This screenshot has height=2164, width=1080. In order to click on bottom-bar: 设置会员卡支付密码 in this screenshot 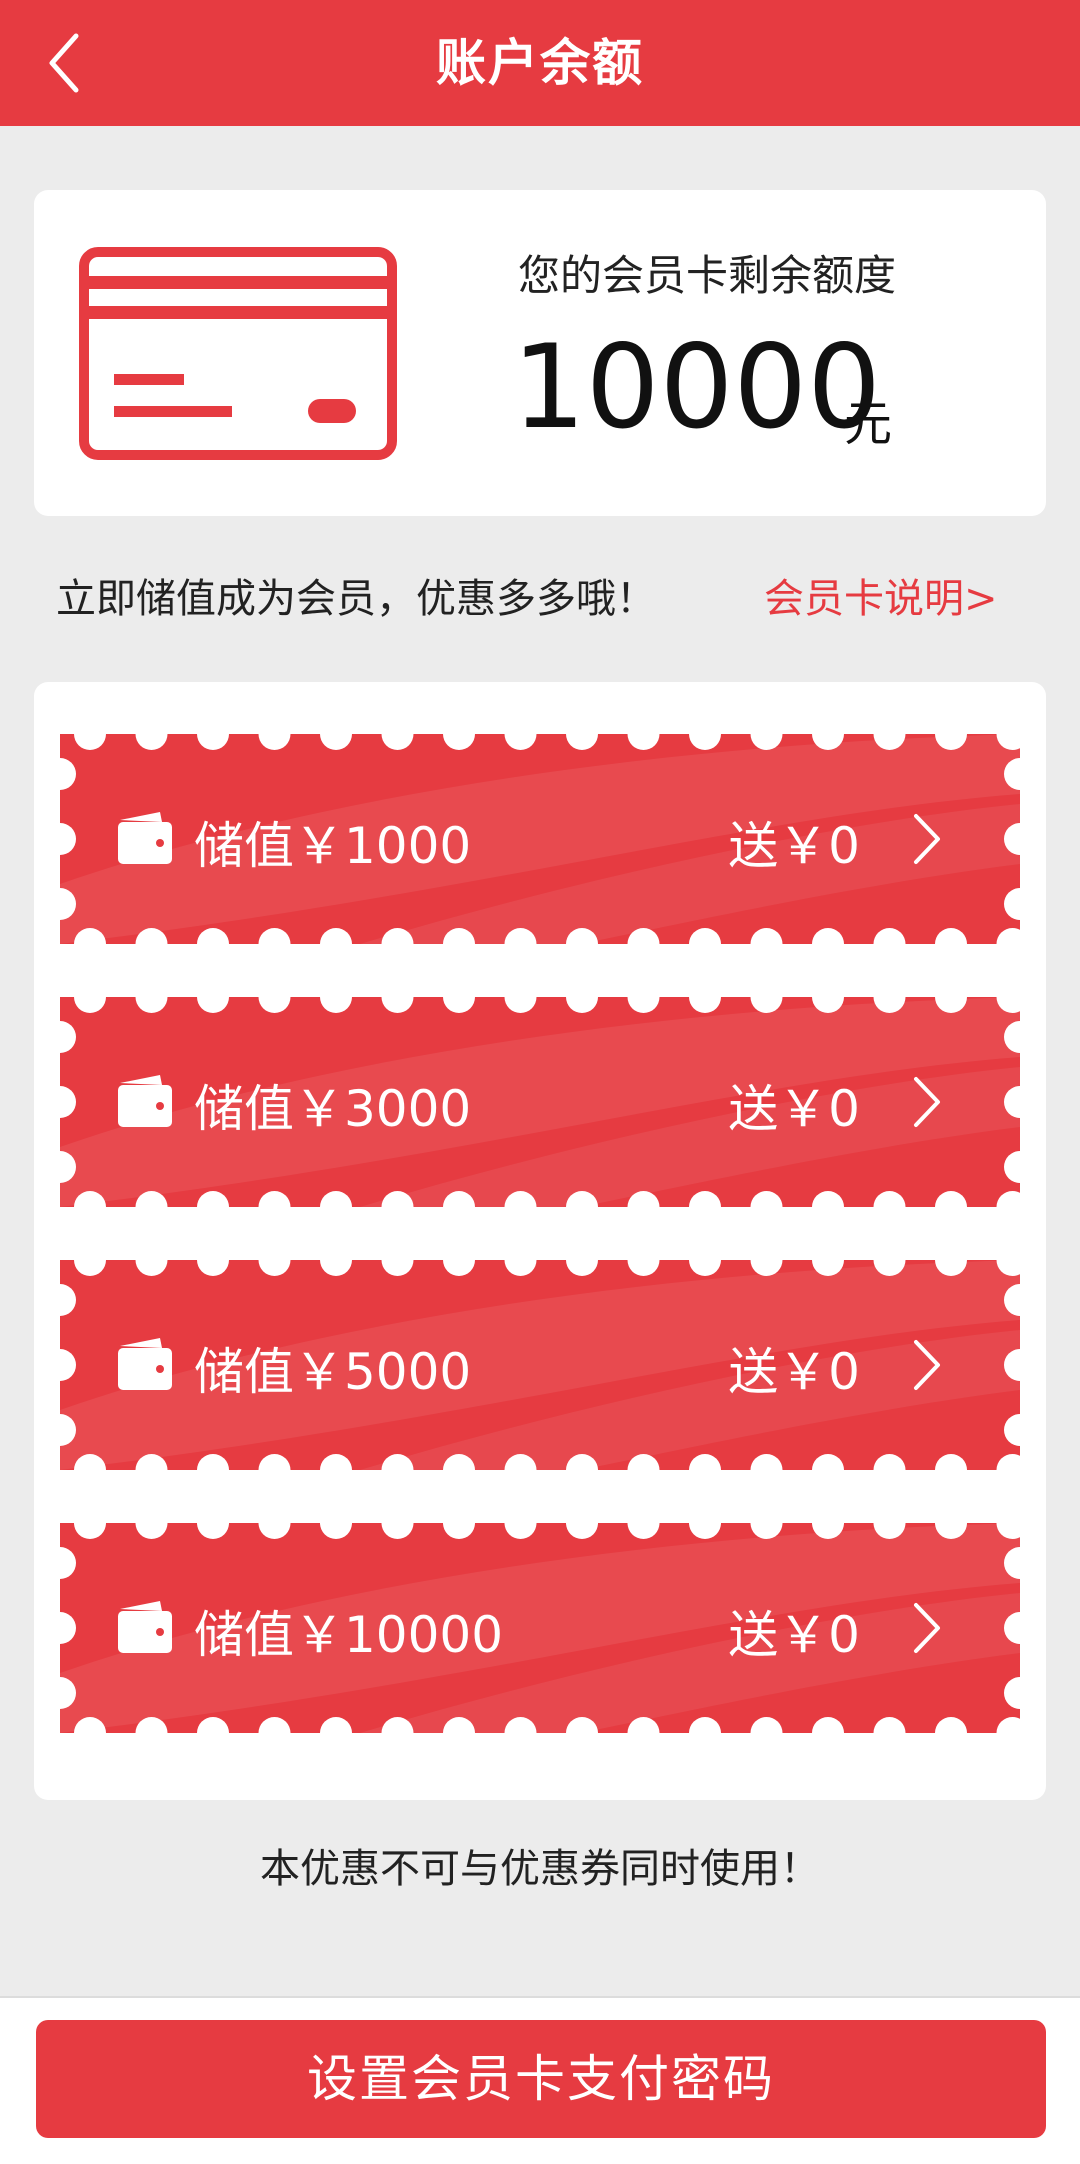, I will do `click(540, 2080)`.